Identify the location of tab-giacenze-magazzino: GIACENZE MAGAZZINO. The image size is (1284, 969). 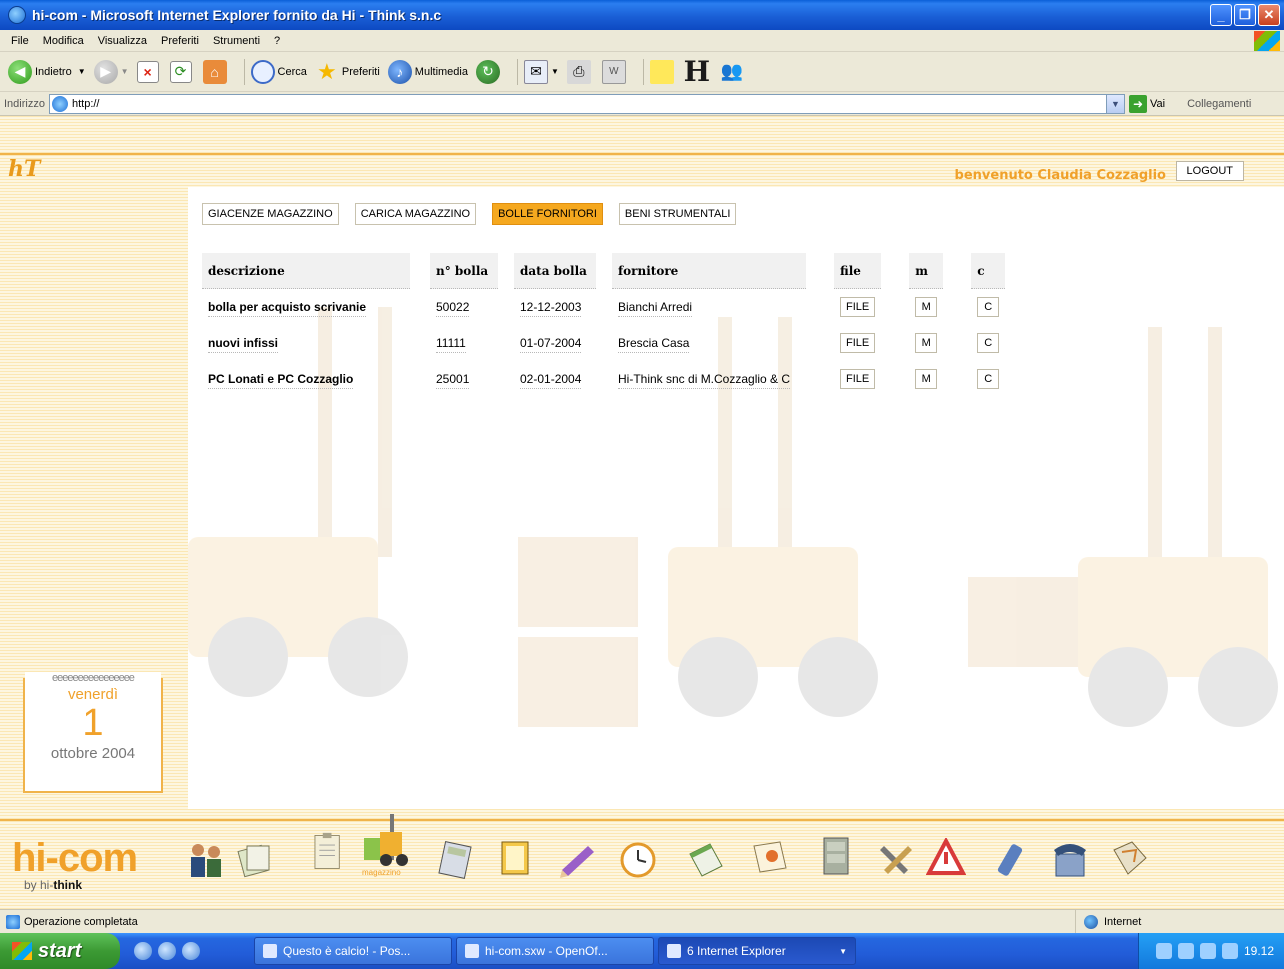
(270, 214).